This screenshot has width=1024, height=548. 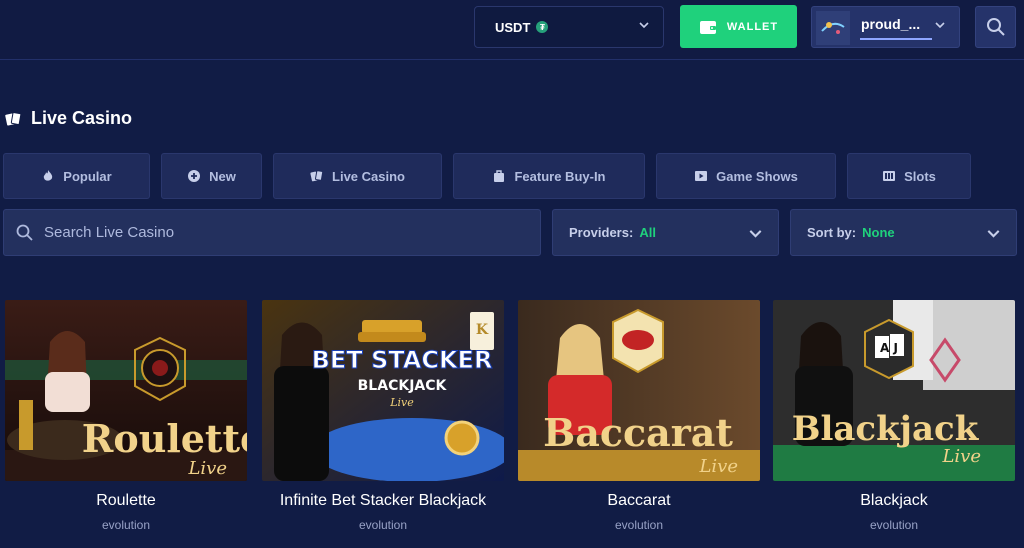 What do you see at coordinates (889, 176) in the screenshot?
I see `slots-icon` at bounding box center [889, 176].